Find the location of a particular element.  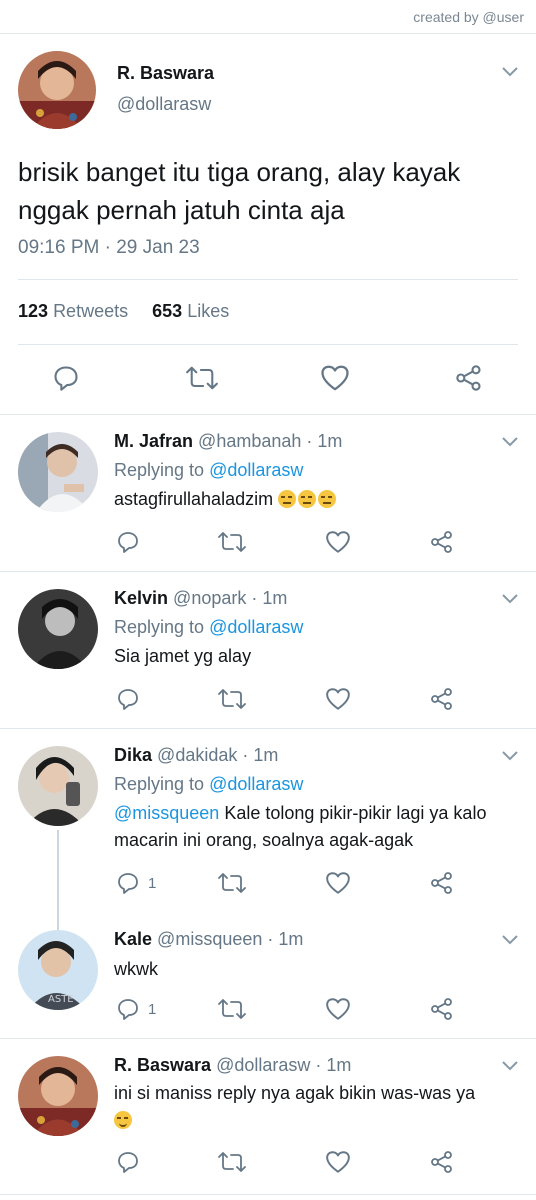

reply-text-content: astagfirullahaladzim is located at coordinates (194, 499).